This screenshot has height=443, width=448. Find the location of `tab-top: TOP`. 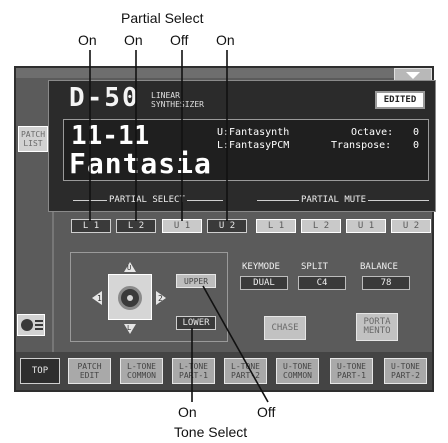

tab-top: TOP is located at coordinates (40, 371).